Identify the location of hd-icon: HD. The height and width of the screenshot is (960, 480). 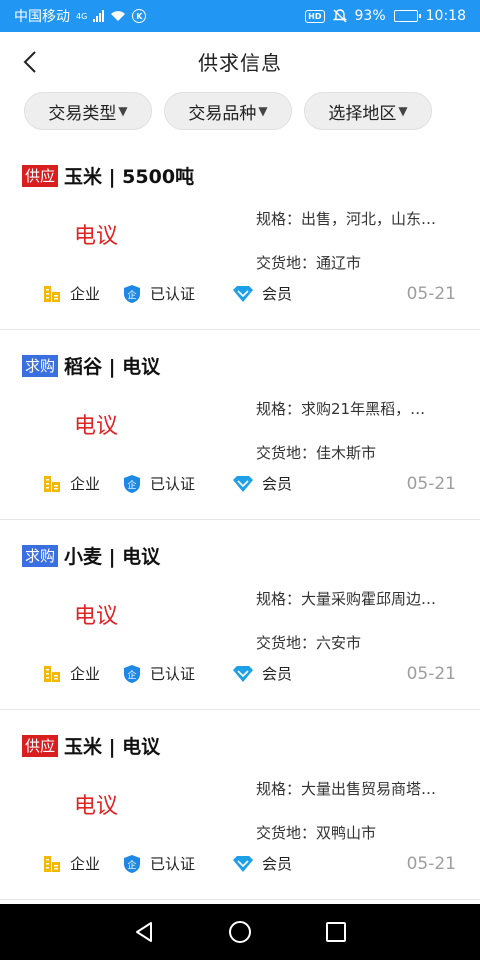
(315, 16).